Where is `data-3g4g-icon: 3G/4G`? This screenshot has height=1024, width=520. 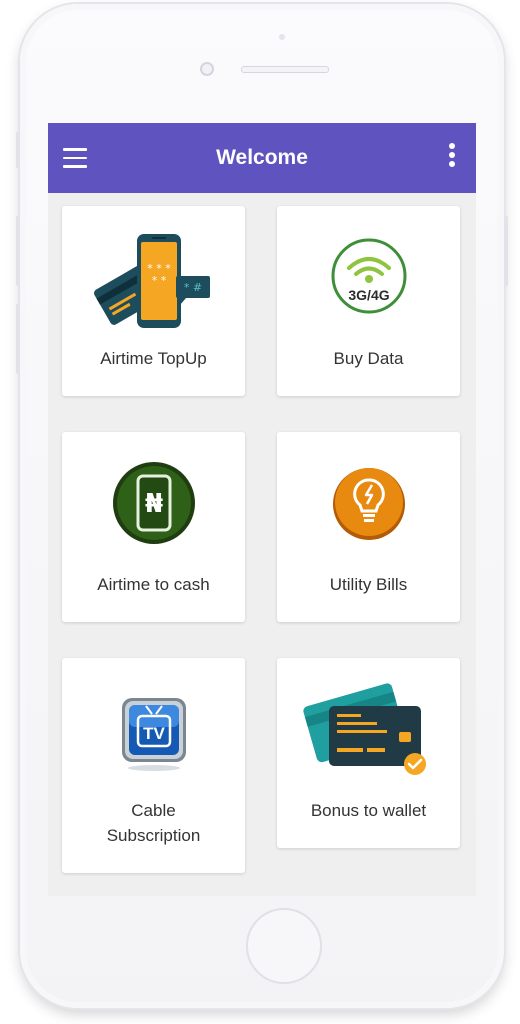 data-3g4g-icon: 3G/4G is located at coordinates (368, 276).